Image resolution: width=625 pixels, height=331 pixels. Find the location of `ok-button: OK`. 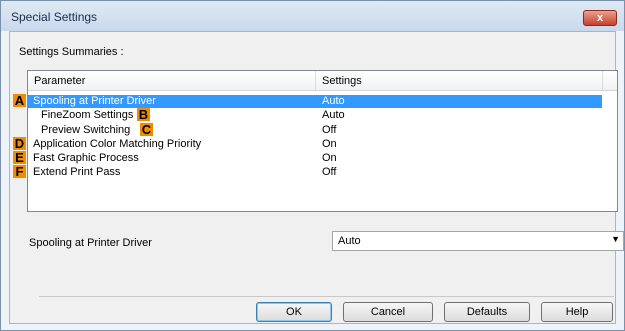

ok-button: OK is located at coordinates (294, 312).